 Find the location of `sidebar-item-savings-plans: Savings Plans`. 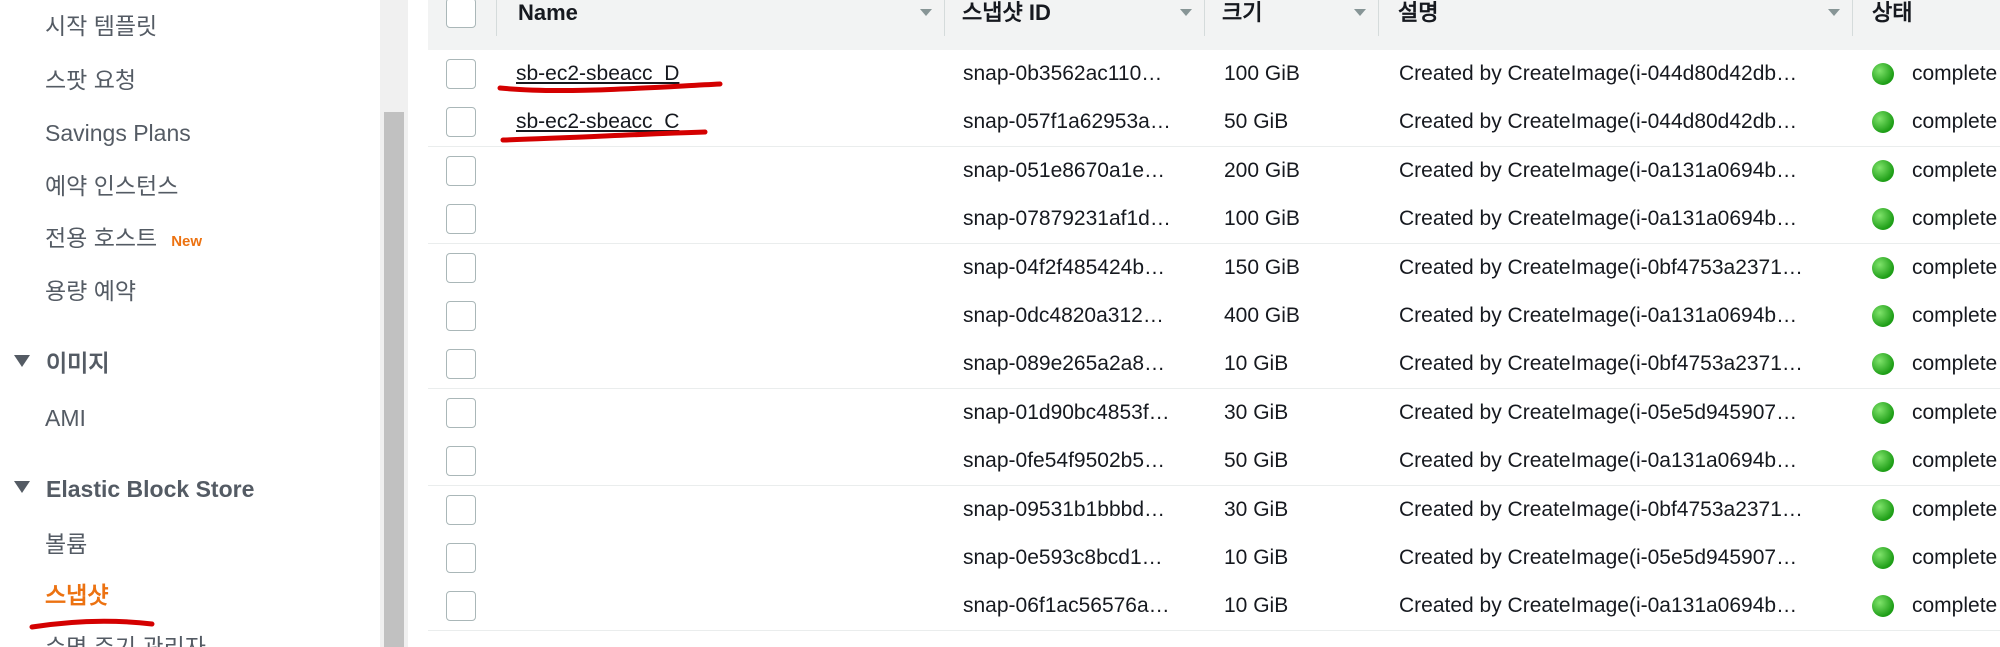

sidebar-item-savings-plans: Savings Plans is located at coordinates (118, 133).